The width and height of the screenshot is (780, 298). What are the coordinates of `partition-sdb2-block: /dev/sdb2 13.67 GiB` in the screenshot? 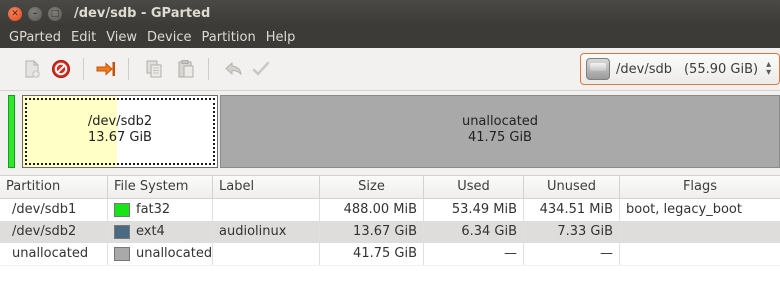 It's located at (120, 131).